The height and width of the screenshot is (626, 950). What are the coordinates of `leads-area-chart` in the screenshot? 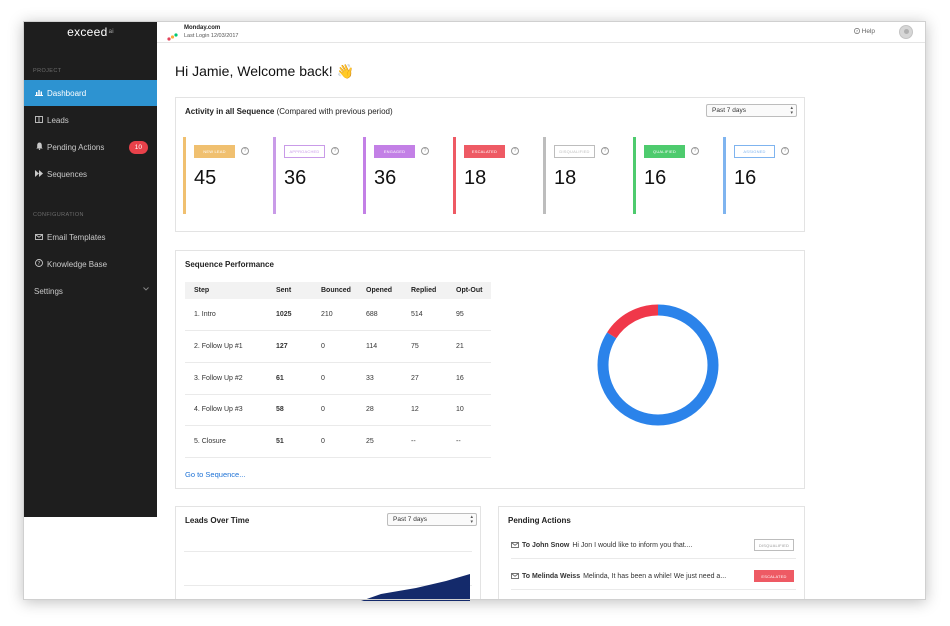 It's located at (415, 587).